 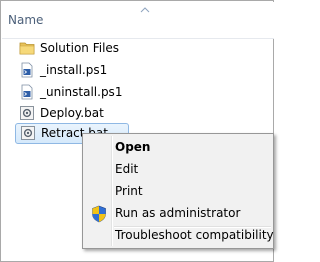 What do you see at coordinates (140, 70) in the screenshot?
I see `file-row-install-ps1: _install.ps1` at bounding box center [140, 70].